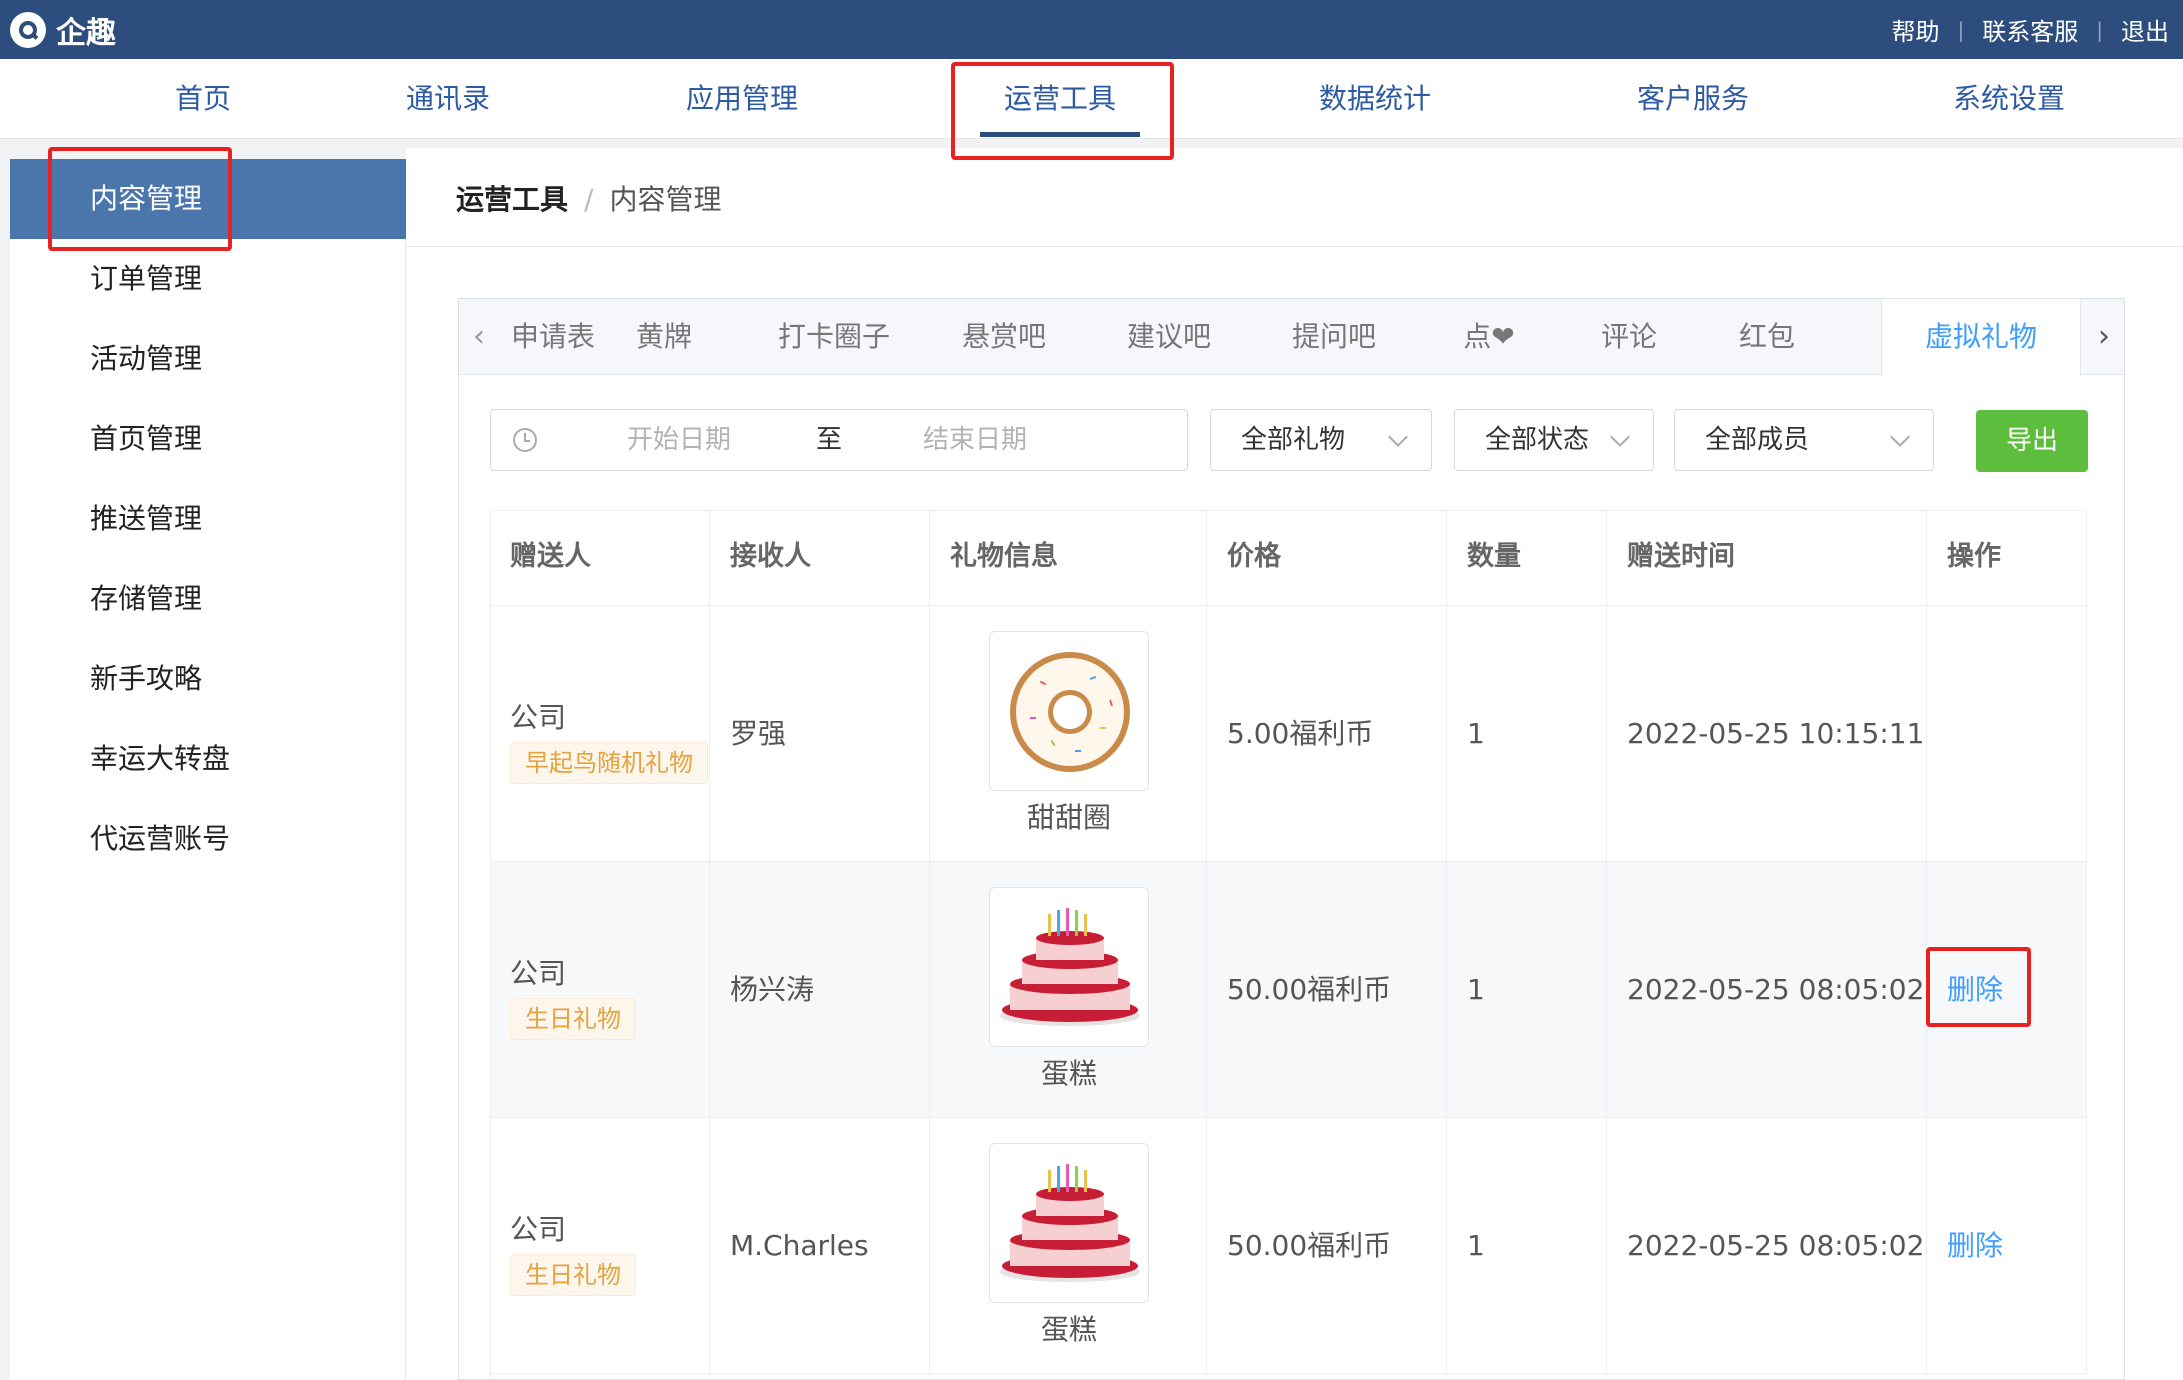 The height and width of the screenshot is (1380, 2183). I want to click on gift-name: 甜甜圈, so click(1068, 817).